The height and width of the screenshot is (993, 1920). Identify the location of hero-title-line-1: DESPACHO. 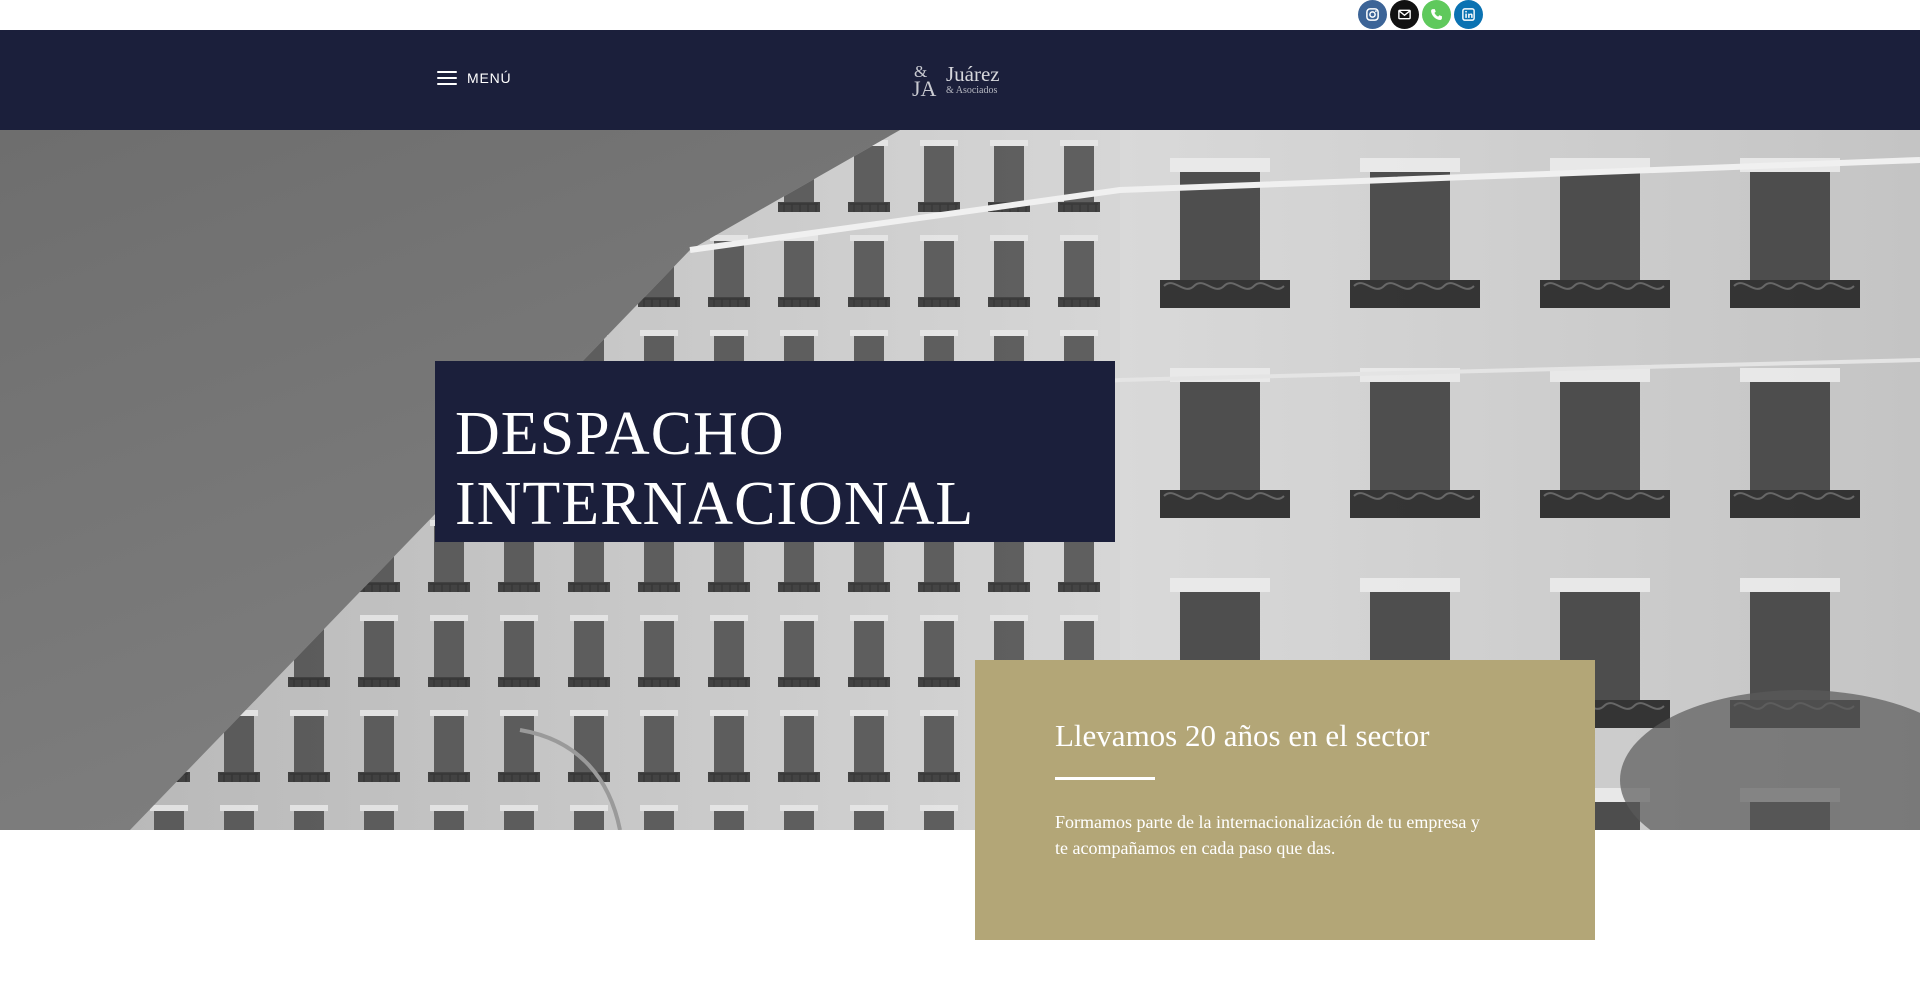
(620, 434).